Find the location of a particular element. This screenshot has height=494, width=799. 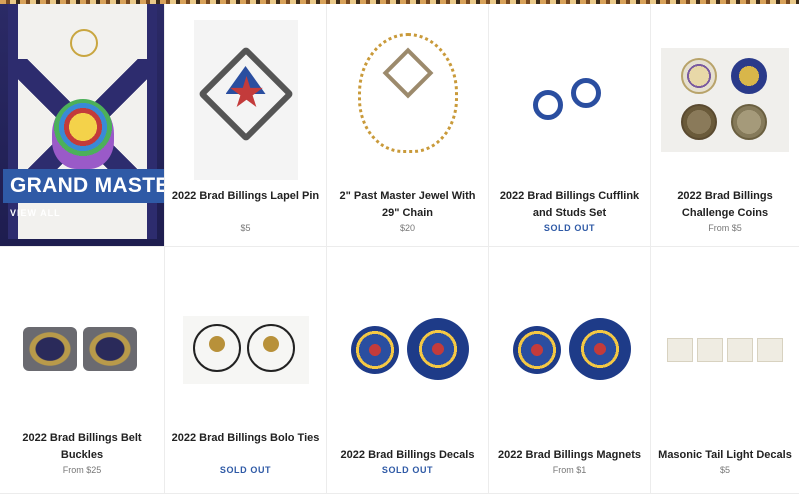

product-price: From $1 is located at coordinates (569, 470).